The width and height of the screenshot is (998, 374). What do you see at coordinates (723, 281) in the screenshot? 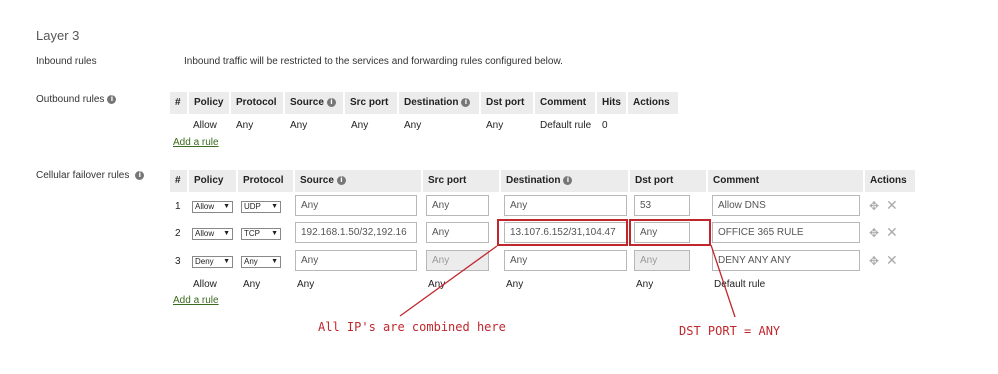
I see `port-note-arrow` at bounding box center [723, 281].